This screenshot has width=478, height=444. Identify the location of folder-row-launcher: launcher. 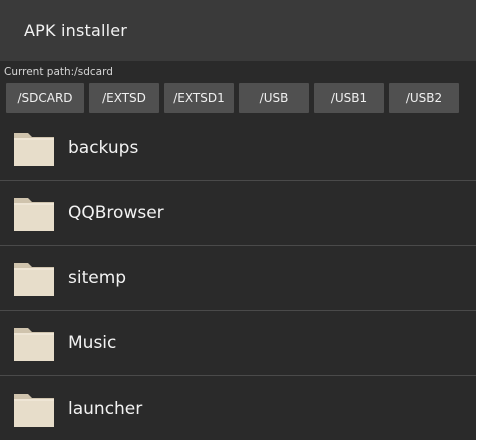
(238, 408).